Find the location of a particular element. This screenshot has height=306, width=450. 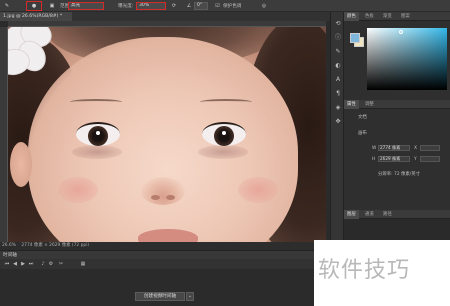

hair-flower is located at coordinates (38, 58).